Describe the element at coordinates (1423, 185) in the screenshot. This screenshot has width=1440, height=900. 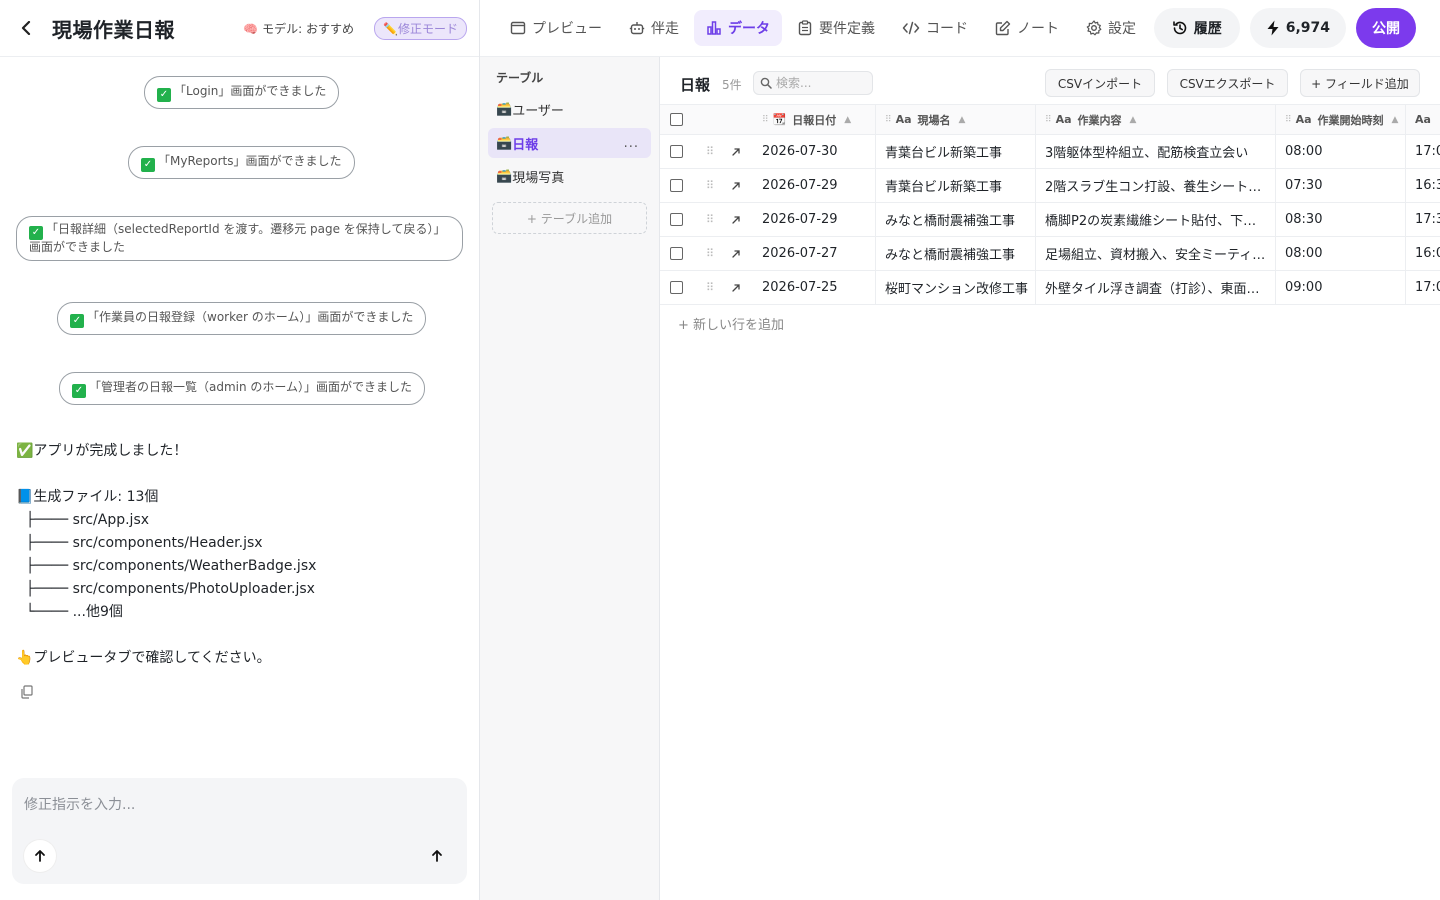
I see `cell-end-time: 16:3` at that location.